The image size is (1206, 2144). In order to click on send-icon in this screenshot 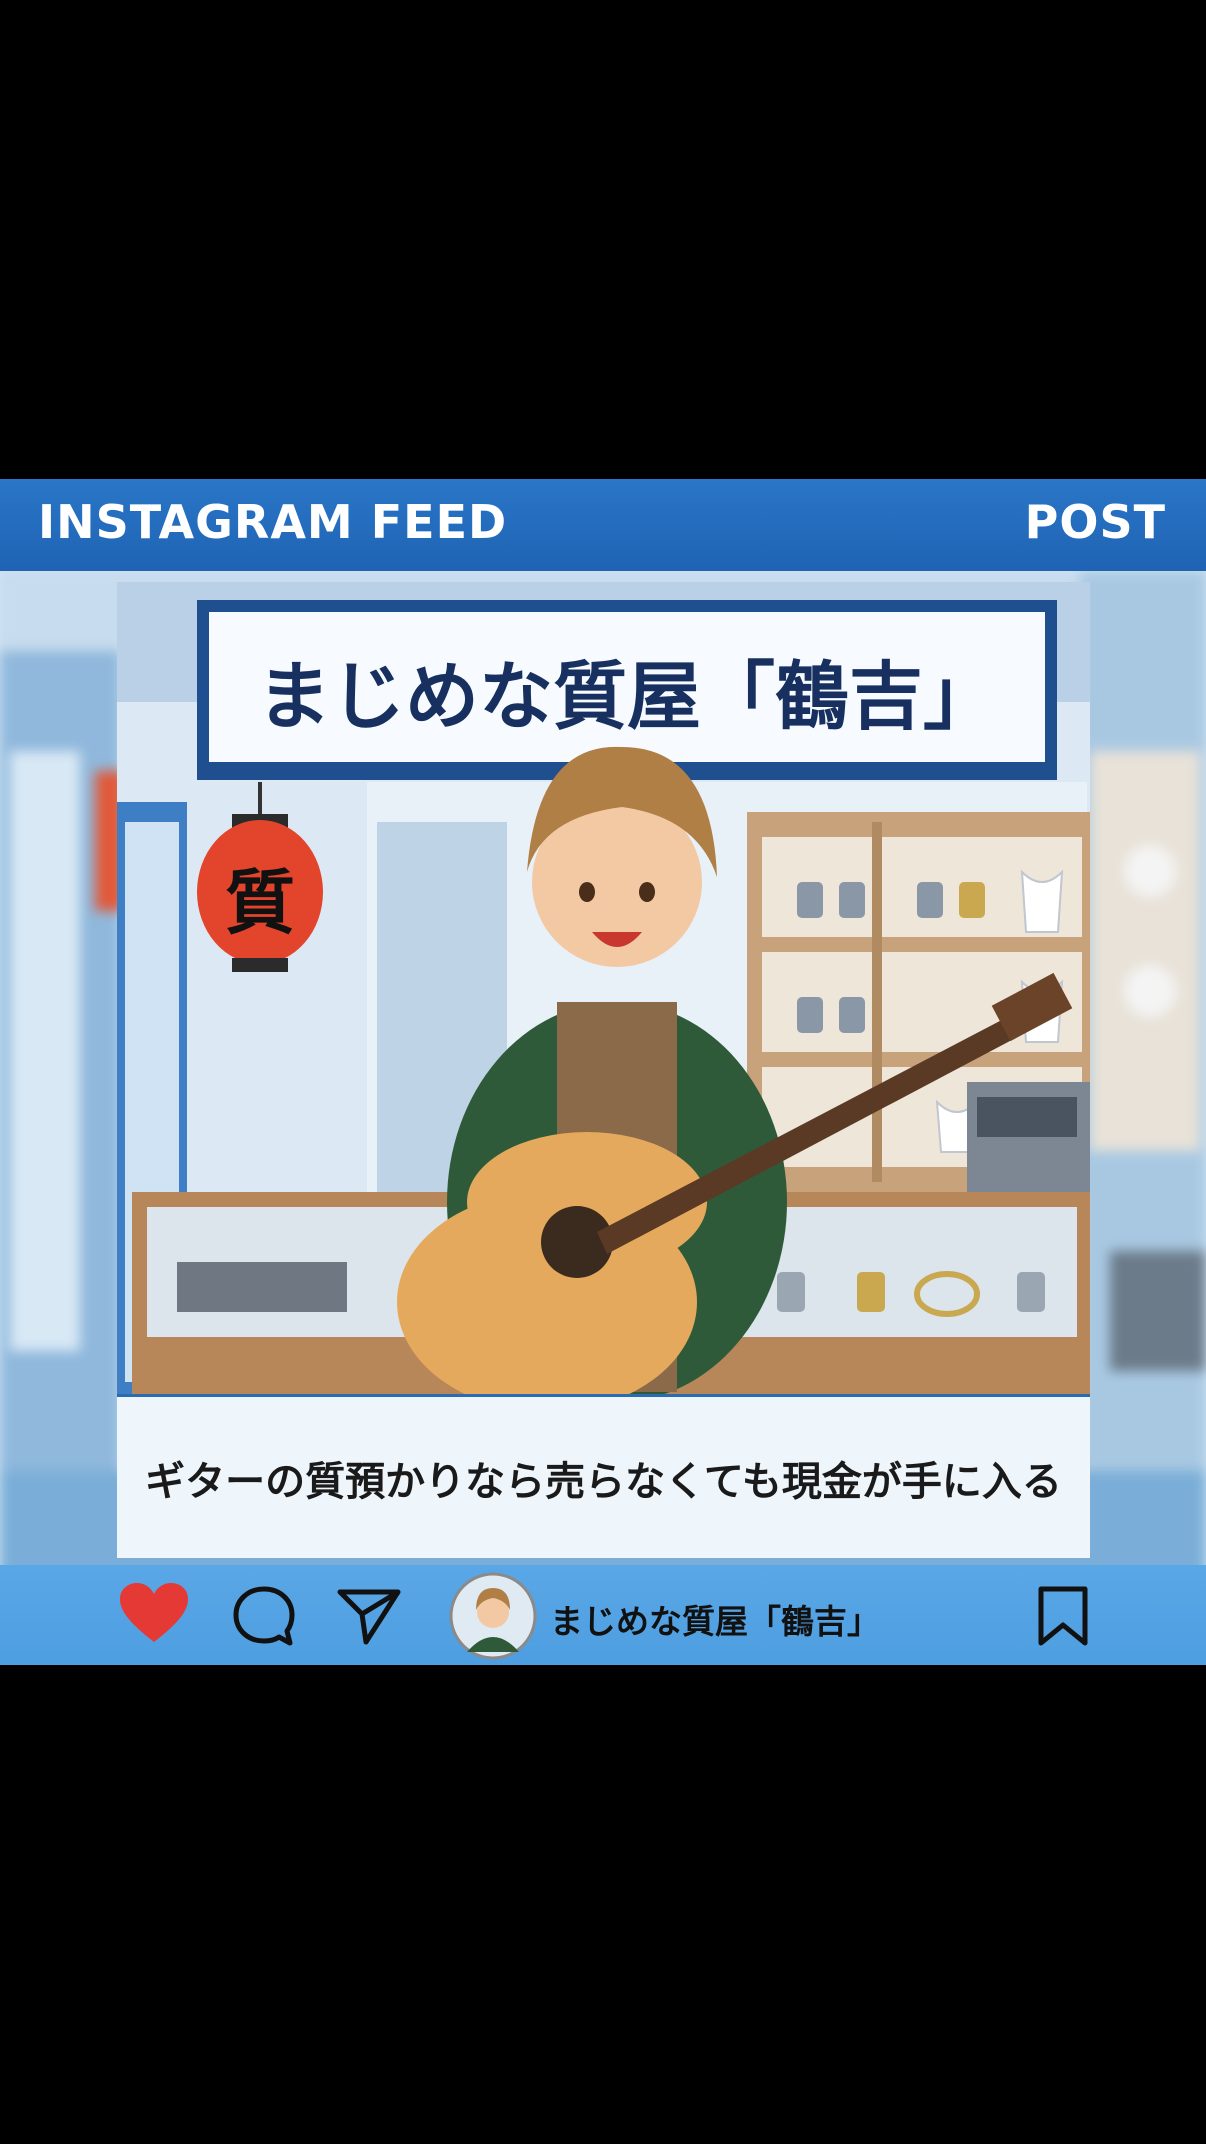, I will do `click(369, 1616)`.